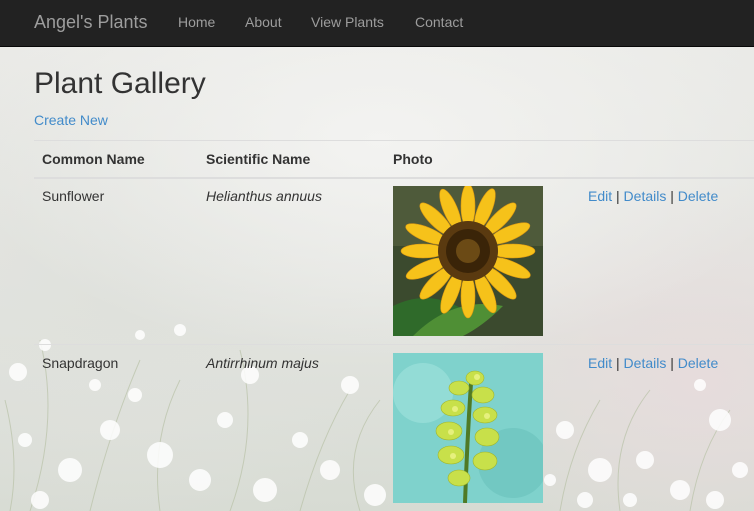  I want to click on sunflower-photo, so click(468, 261).